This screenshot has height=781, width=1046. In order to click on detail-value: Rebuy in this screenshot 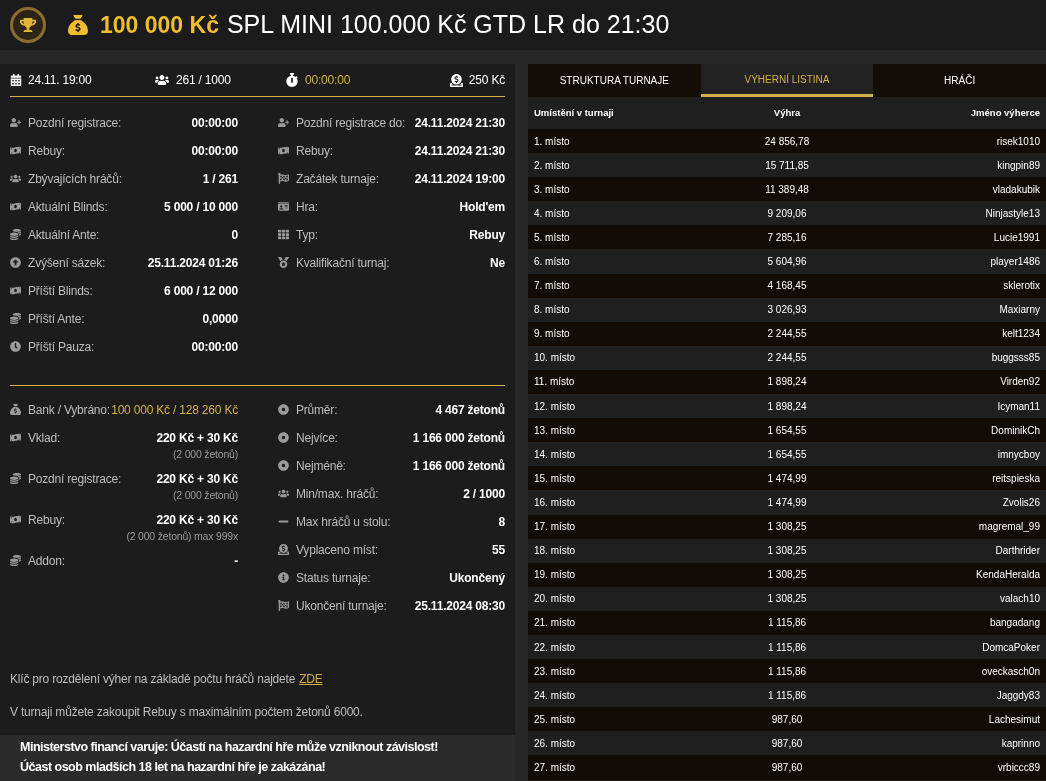, I will do `click(487, 235)`.